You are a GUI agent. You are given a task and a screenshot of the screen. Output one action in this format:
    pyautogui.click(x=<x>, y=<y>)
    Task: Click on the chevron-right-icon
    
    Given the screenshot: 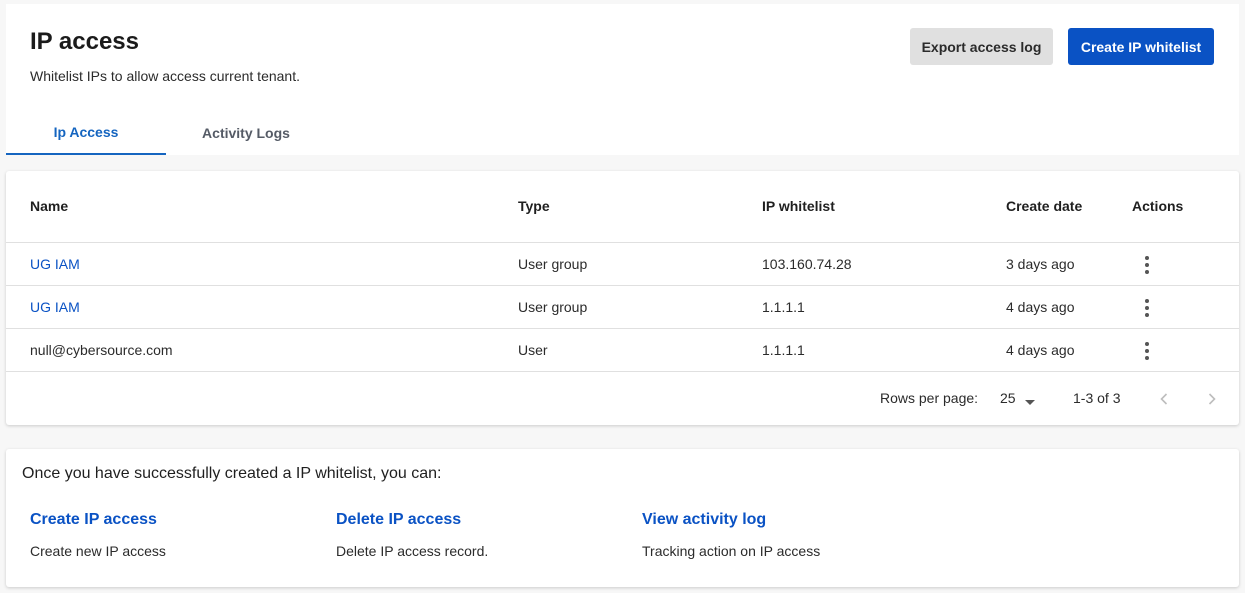 What is the action you would take?
    pyautogui.click(x=1212, y=399)
    